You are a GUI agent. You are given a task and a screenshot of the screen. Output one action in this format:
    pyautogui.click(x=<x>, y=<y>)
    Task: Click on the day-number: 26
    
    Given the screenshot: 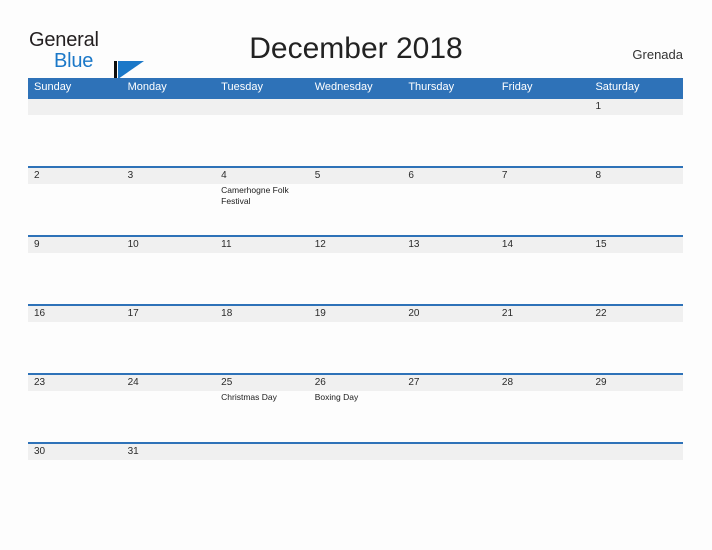 What is the action you would take?
    pyautogui.click(x=356, y=383)
    